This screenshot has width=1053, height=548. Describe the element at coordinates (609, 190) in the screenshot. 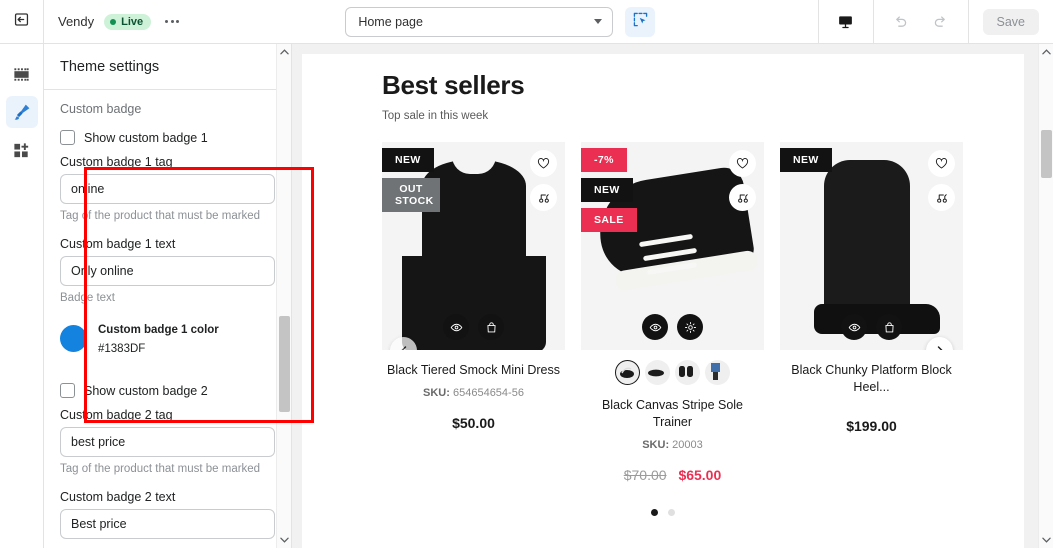

I see `product-badges: -7% NEW SALE` at that location.